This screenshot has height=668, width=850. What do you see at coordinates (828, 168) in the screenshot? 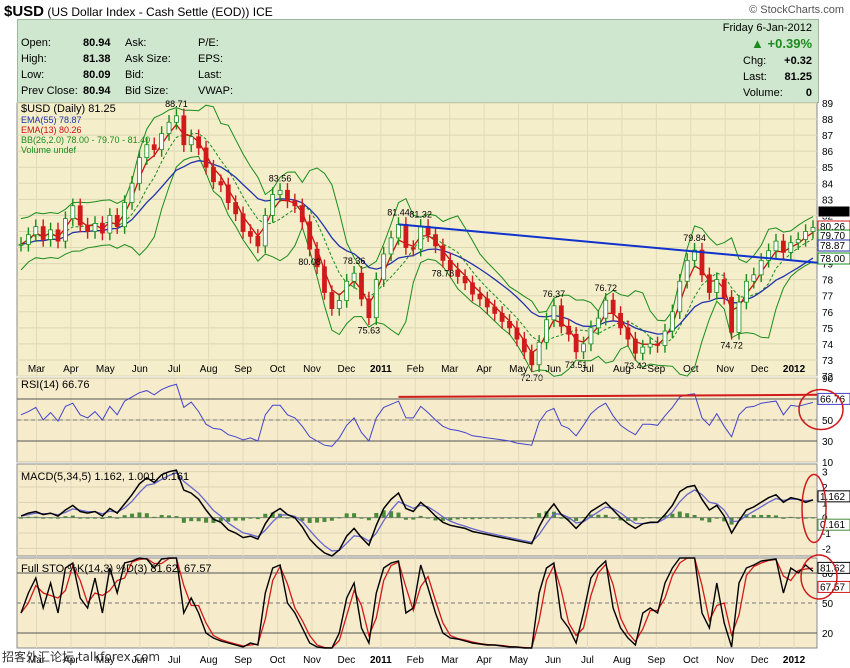
I see `price-y-tick: 85` at bounding box center [828, 168].